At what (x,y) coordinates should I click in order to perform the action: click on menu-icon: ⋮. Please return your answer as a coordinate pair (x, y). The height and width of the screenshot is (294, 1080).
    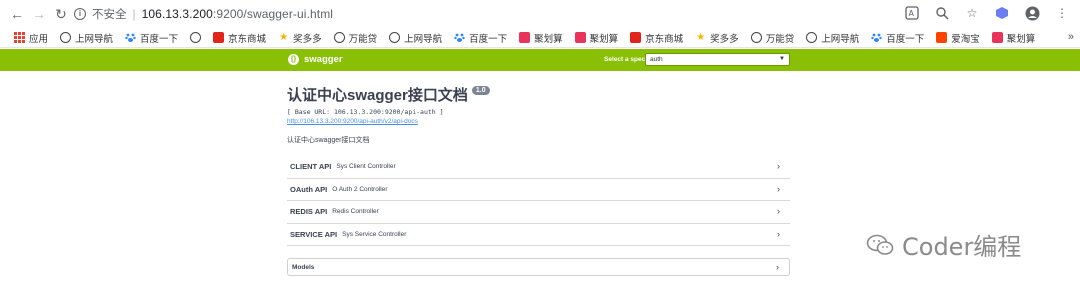
    Looking at the image, I should click on (1062, 13).